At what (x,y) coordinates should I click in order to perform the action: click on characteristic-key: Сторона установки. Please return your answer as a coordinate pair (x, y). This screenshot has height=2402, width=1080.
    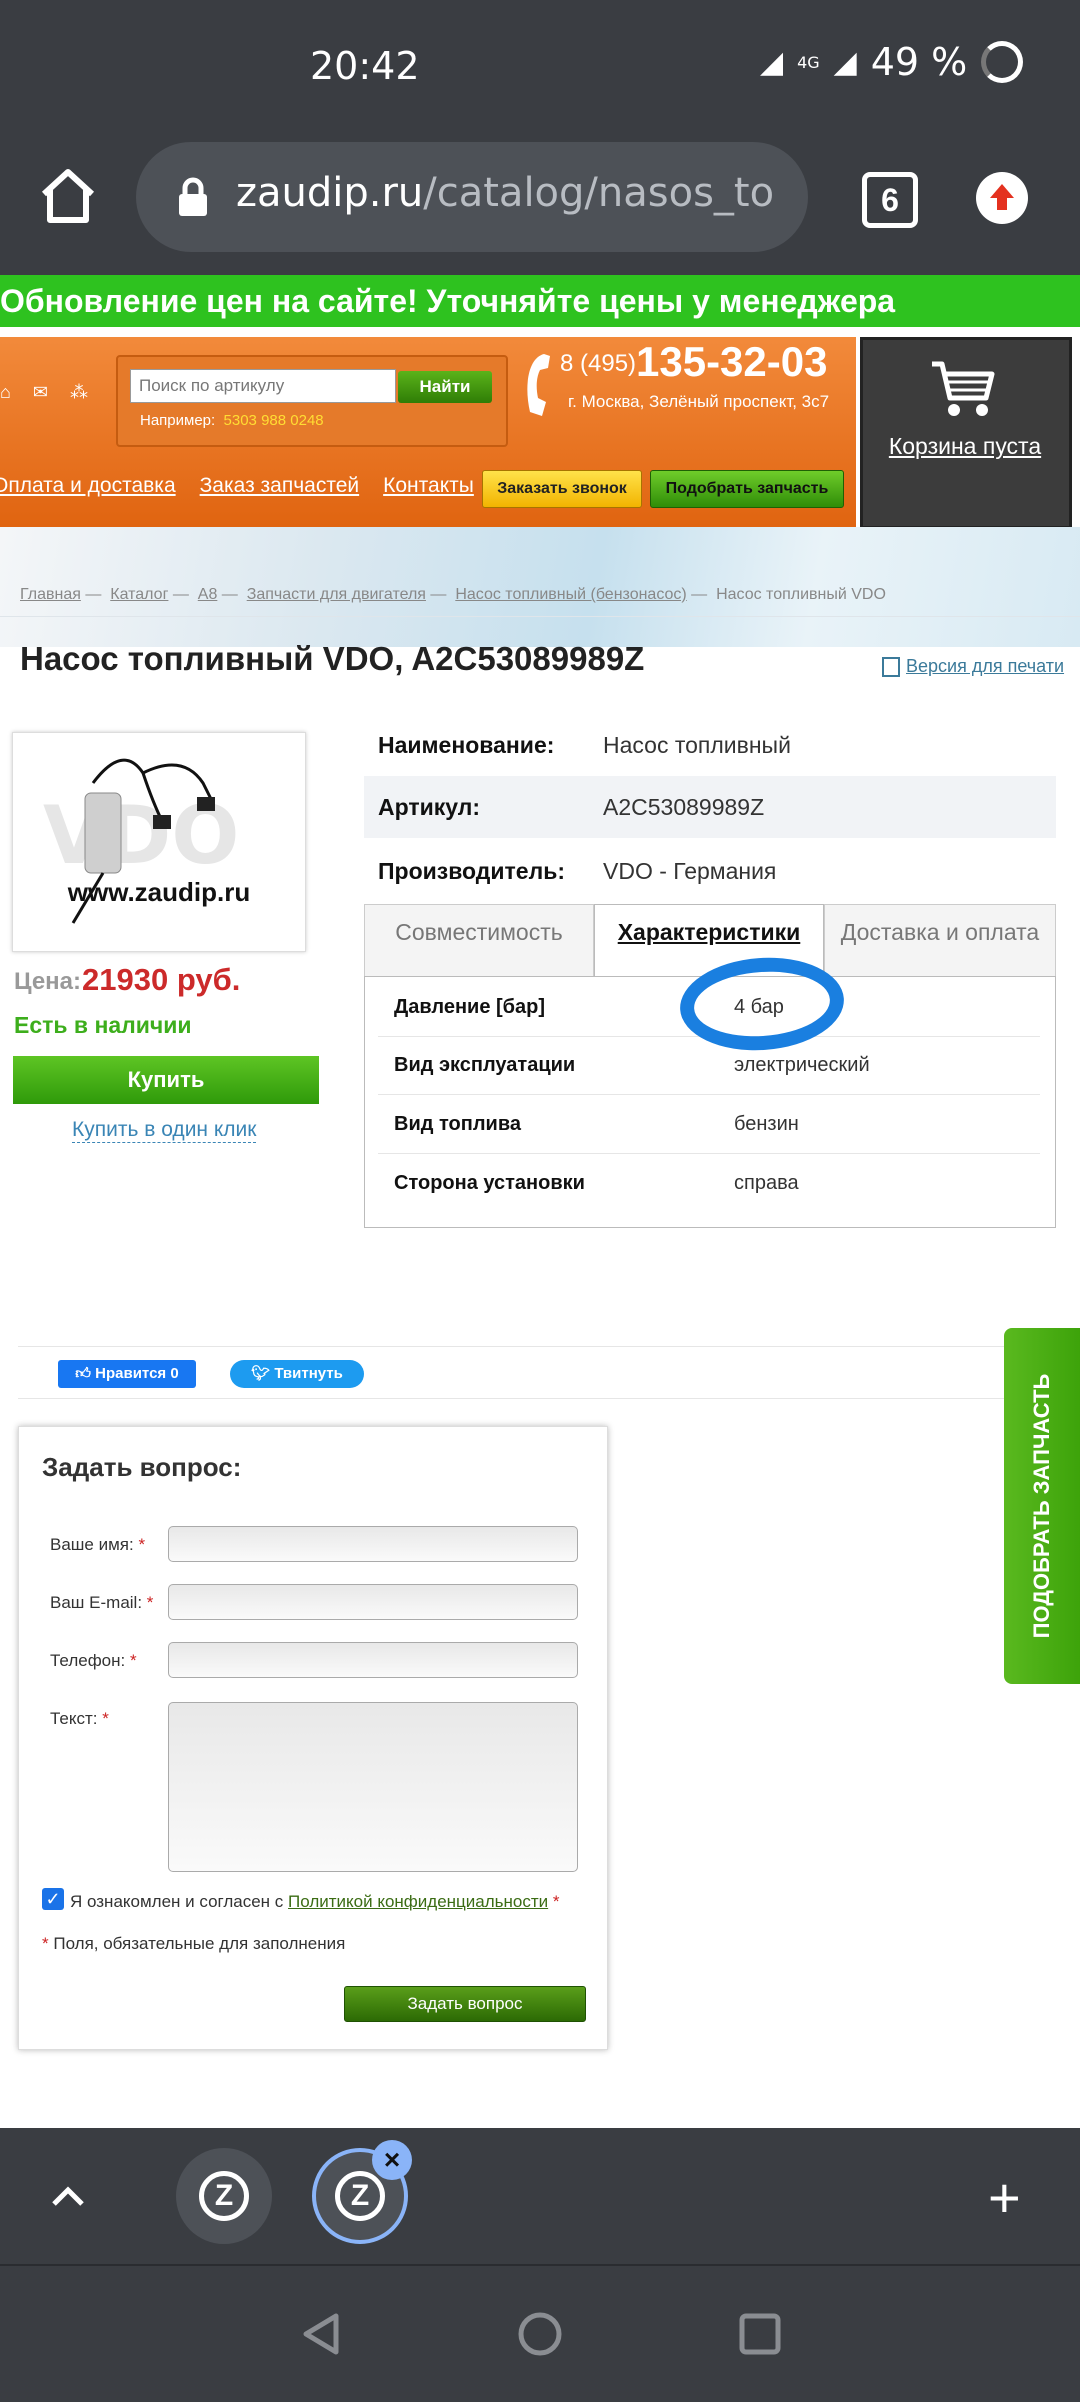
    Looking at the image, I should click on (489, 1183).